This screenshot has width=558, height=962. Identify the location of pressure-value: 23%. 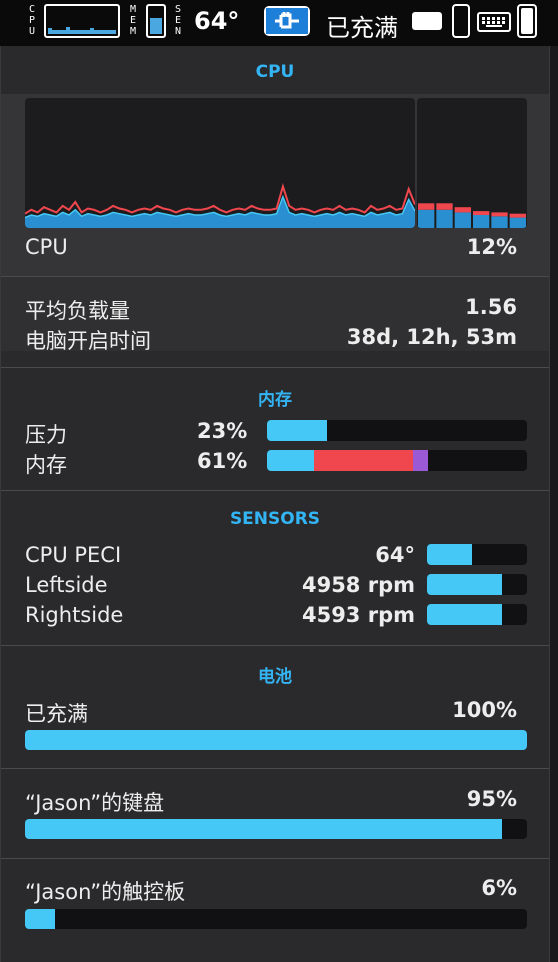
(222, 431).